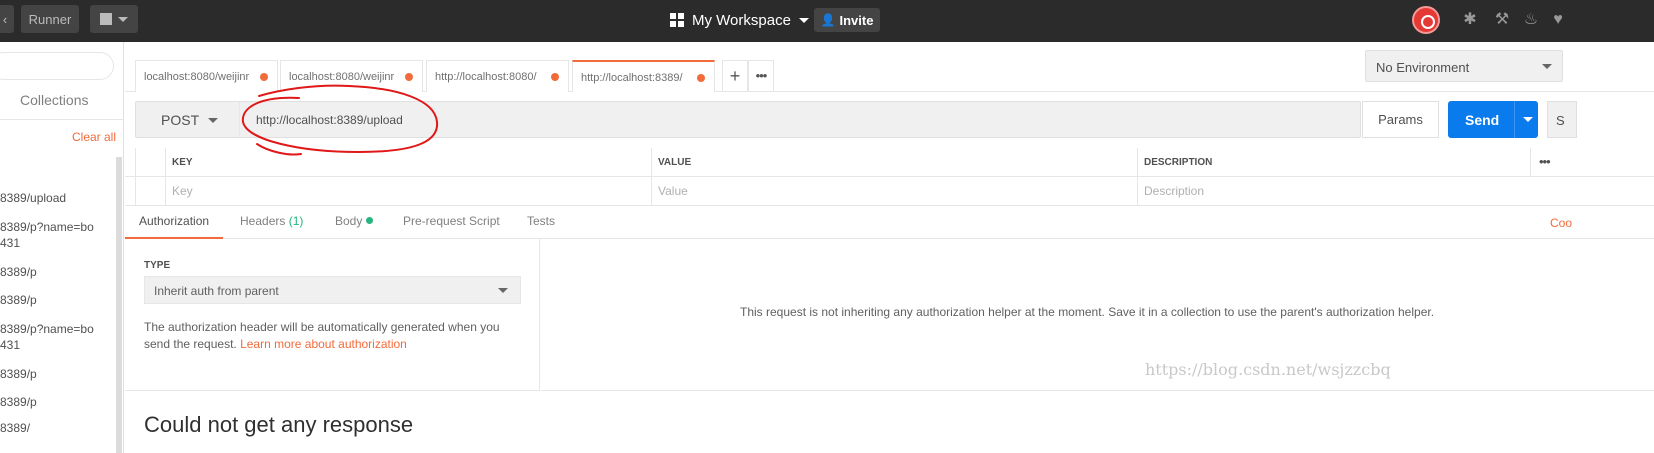  What do you see at coordinates (332, 290) in the screenshot?
I see `auth-type-select: Inherit auth from parent` at bounding box center [332, 290].